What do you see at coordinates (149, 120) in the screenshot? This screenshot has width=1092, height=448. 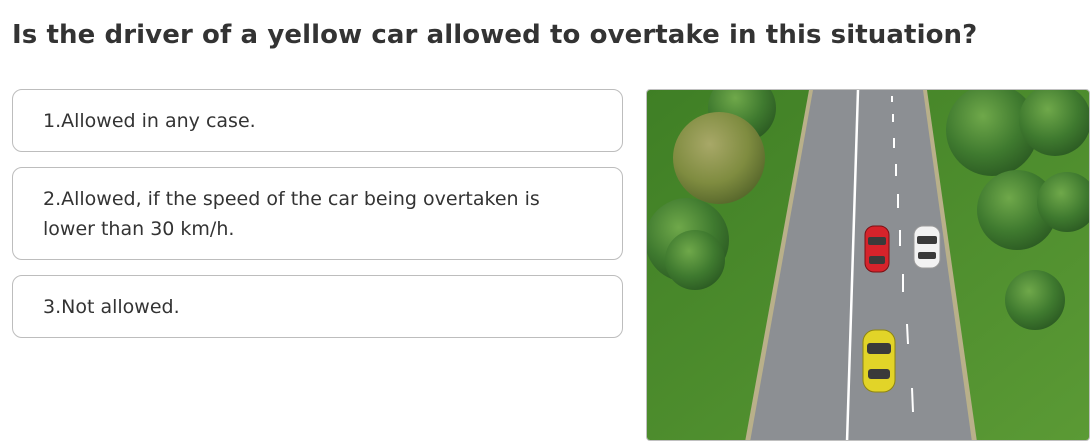 I see `answer-option-1-label: 1.Allowed in any case.` at bounding box center [149, 120].